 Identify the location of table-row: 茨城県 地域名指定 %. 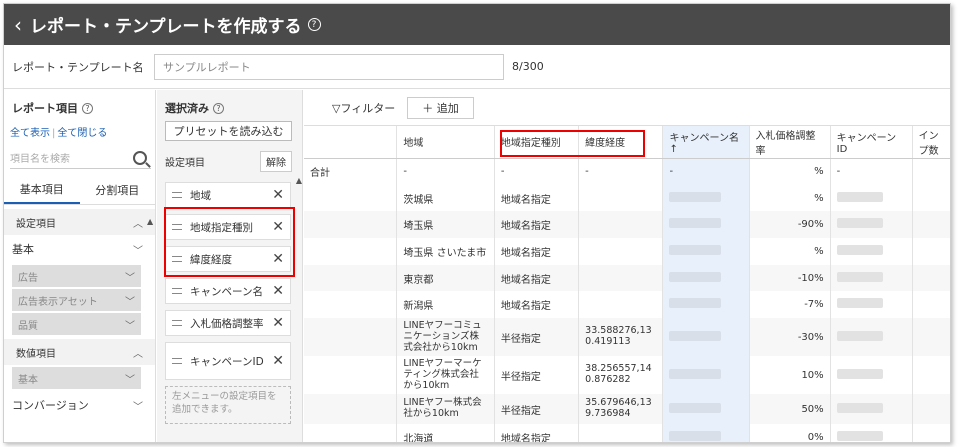
(627, 198).